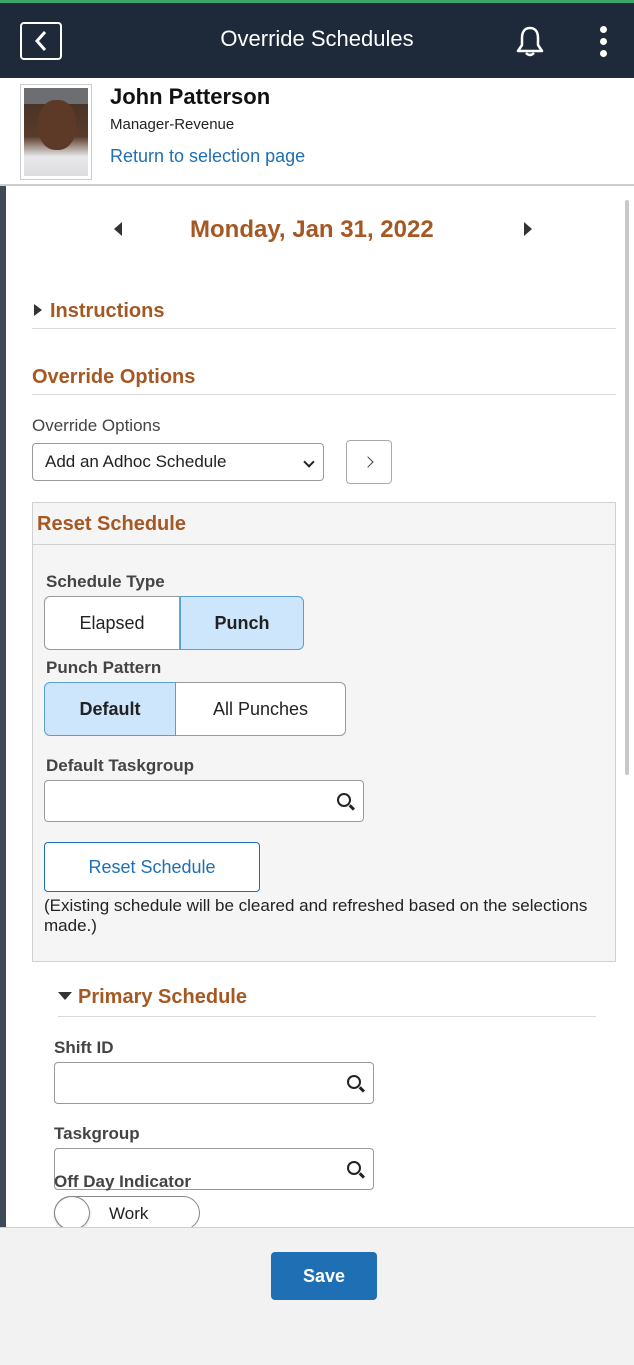 The image size is (634, 1365). What do you see at coordinates (110, 709) in the screenshot?
I see `punch-pattern-default: Default` at bounding box center [110, 709].